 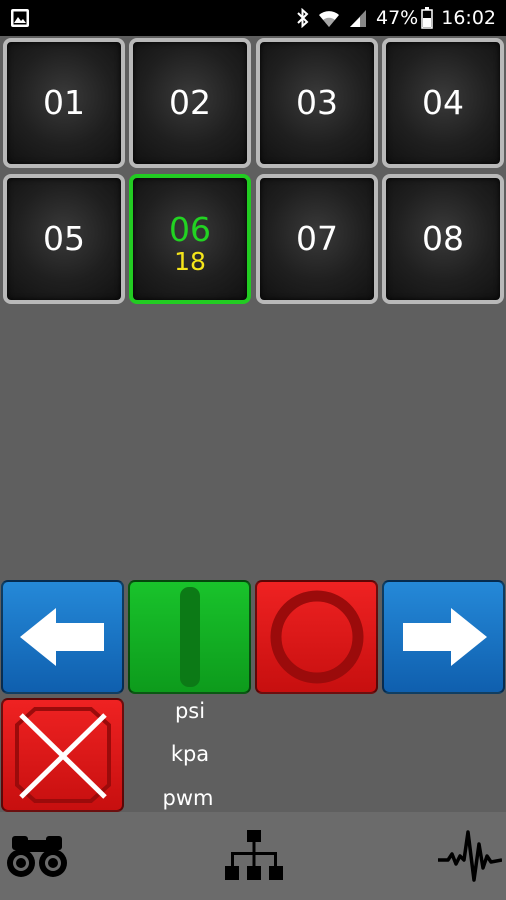 I want to click on tile-number: 02, so click(x=190, y=102).